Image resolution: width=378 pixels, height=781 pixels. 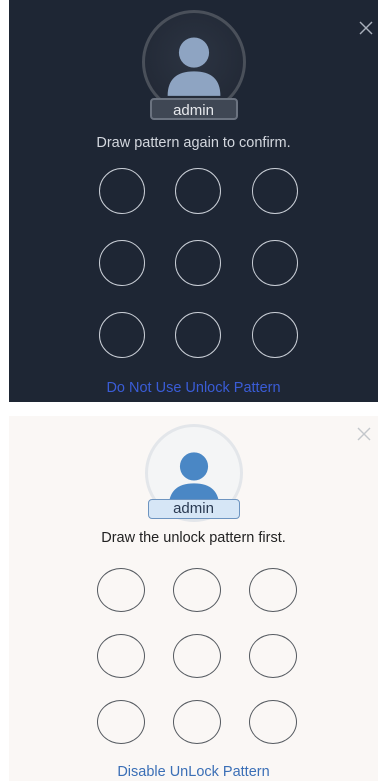 I want to click on disable-unlock-pattern-link: Disable UnLock Pattern, so click(x=193, y=772).